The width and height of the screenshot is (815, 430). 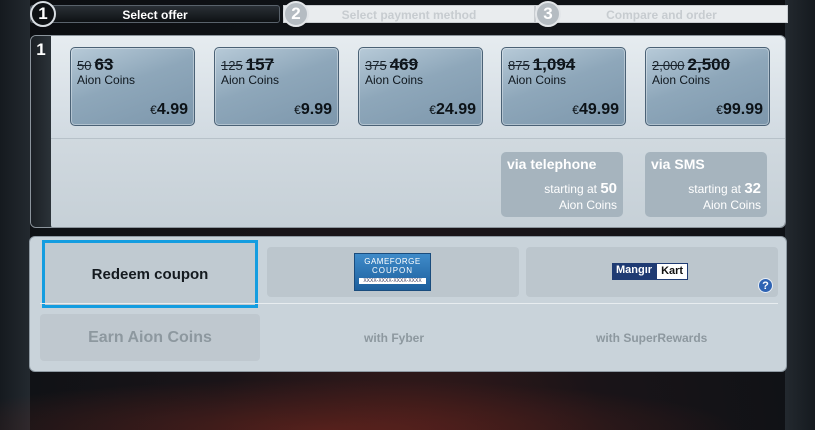 I want to click on step-label: Select offer, so click(x=155, y=15).